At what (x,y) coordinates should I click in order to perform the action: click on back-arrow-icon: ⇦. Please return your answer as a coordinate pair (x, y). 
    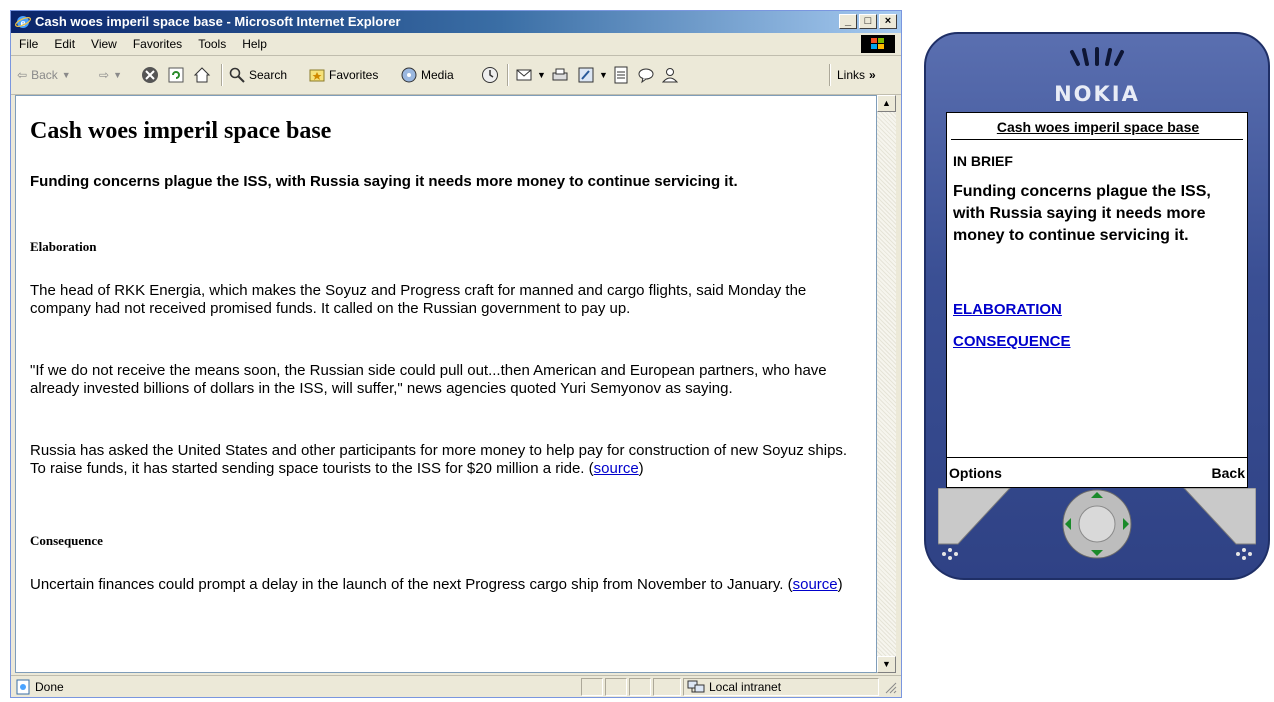
    Looking at the image, I should click on (22, 75).